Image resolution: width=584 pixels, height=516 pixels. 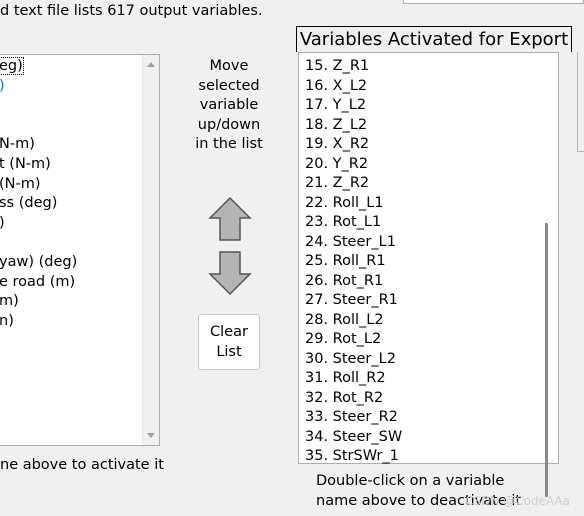 I want to click on available-variable-item: yaw) (deg), so click(x=38, y=263).